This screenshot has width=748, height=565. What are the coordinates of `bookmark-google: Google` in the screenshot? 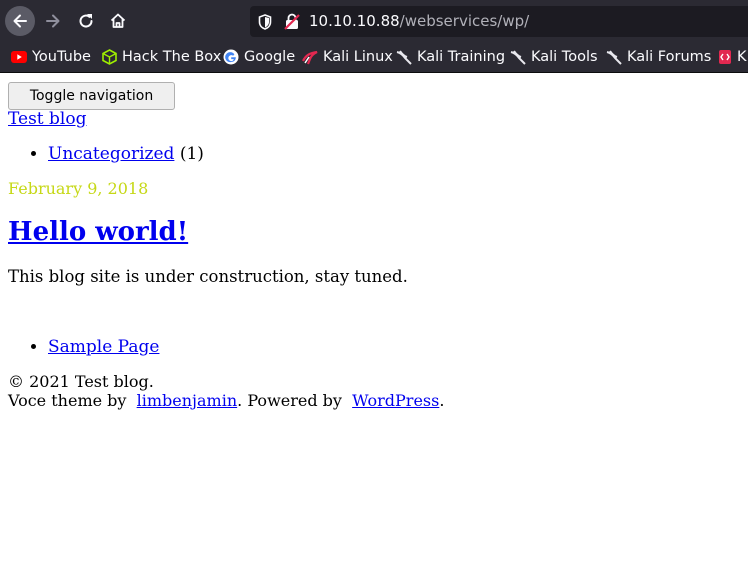 It's located at (259, 57).